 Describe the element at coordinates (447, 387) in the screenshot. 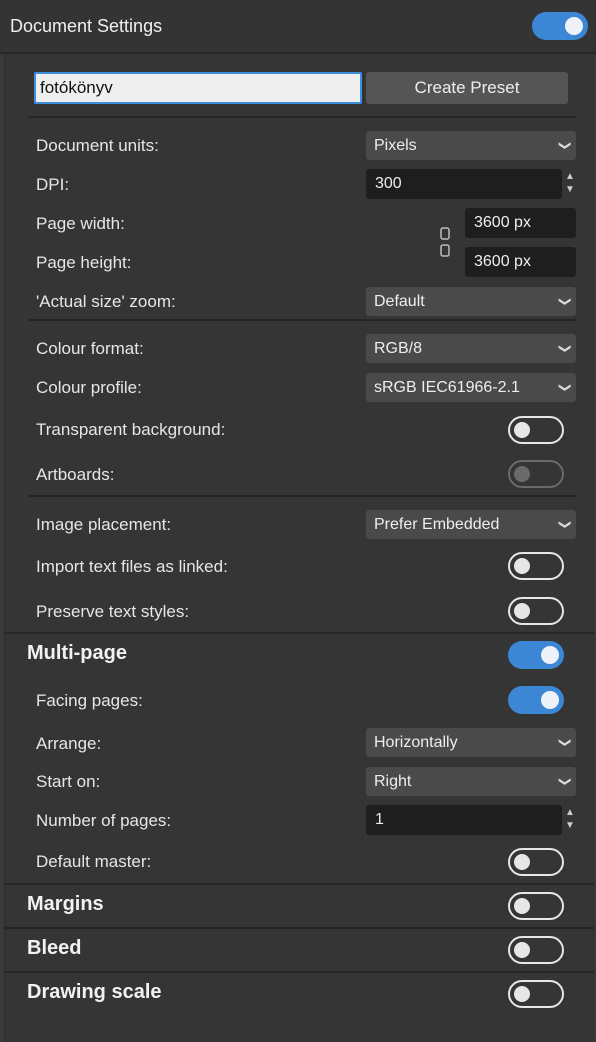

I see `colour-profile-value: sRGB IEC61966-2.1` at that location.